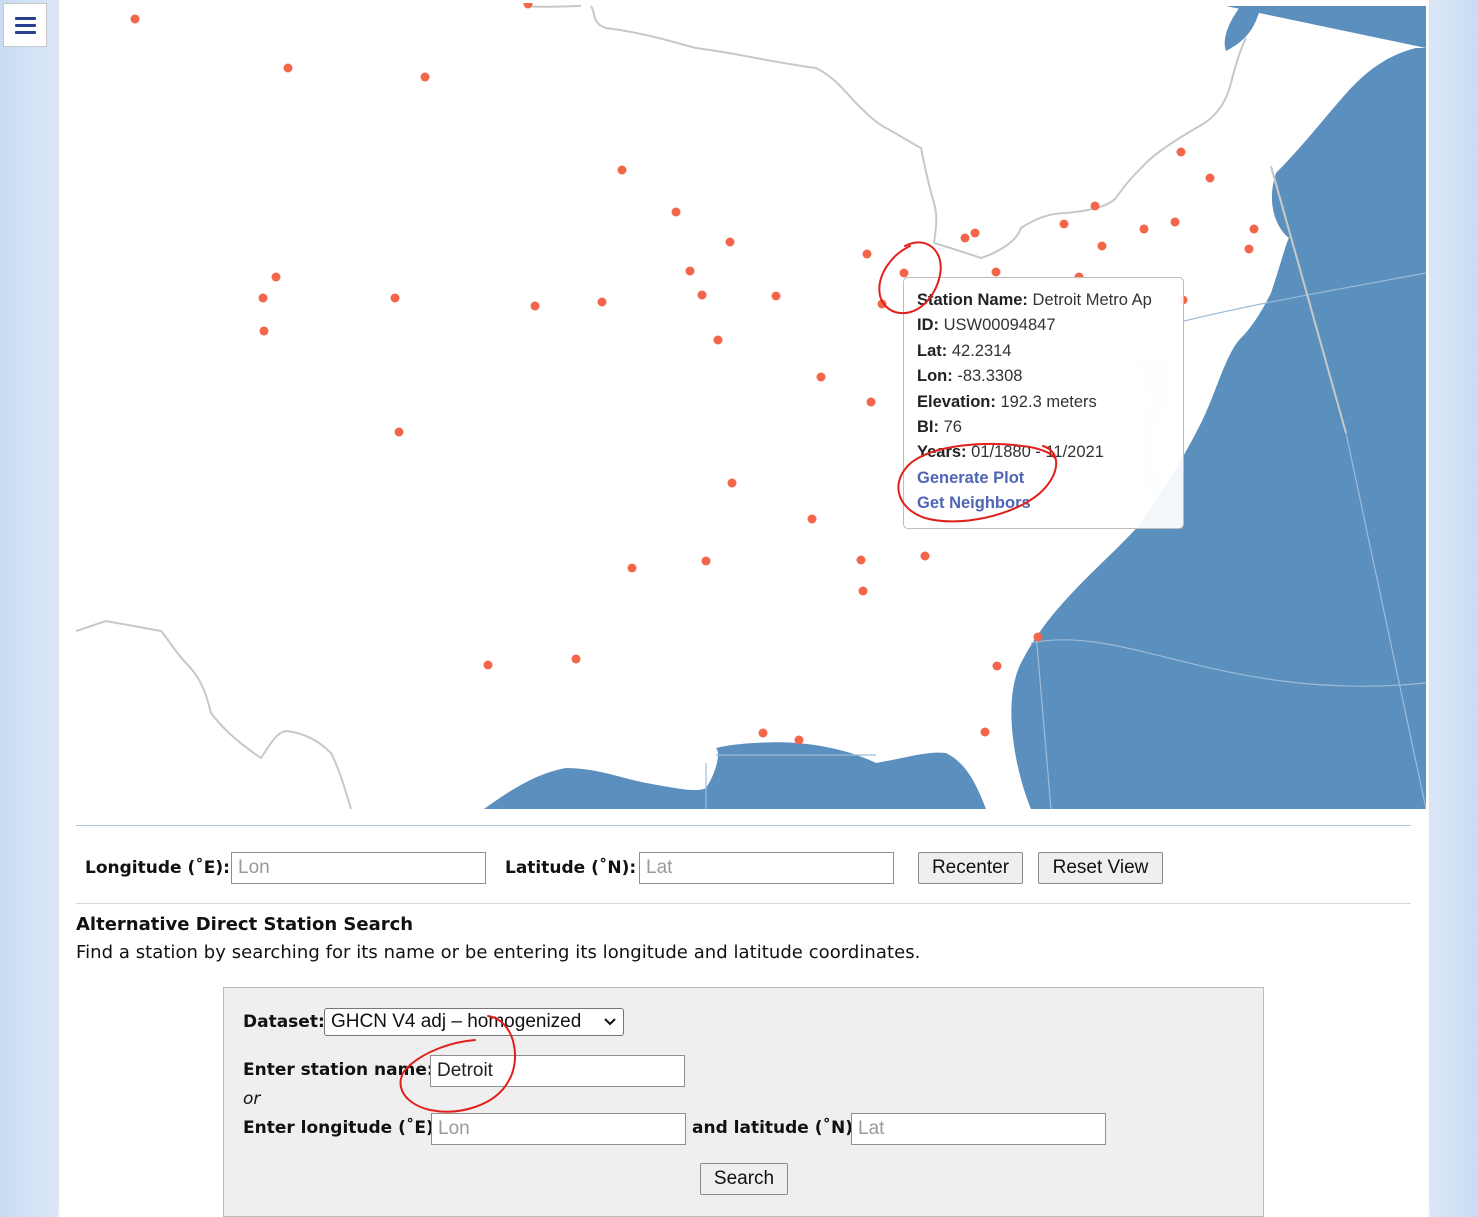  I want to click on generate-plot-link: Generate Plot, so click(970, 478).